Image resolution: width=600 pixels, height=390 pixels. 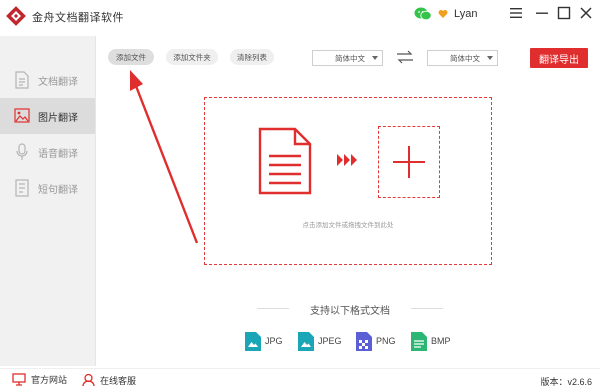 What do you see at coordinates (405, 57) in the screenshot?
I see `swap-languages-icon` at bounding box center [405, 57].